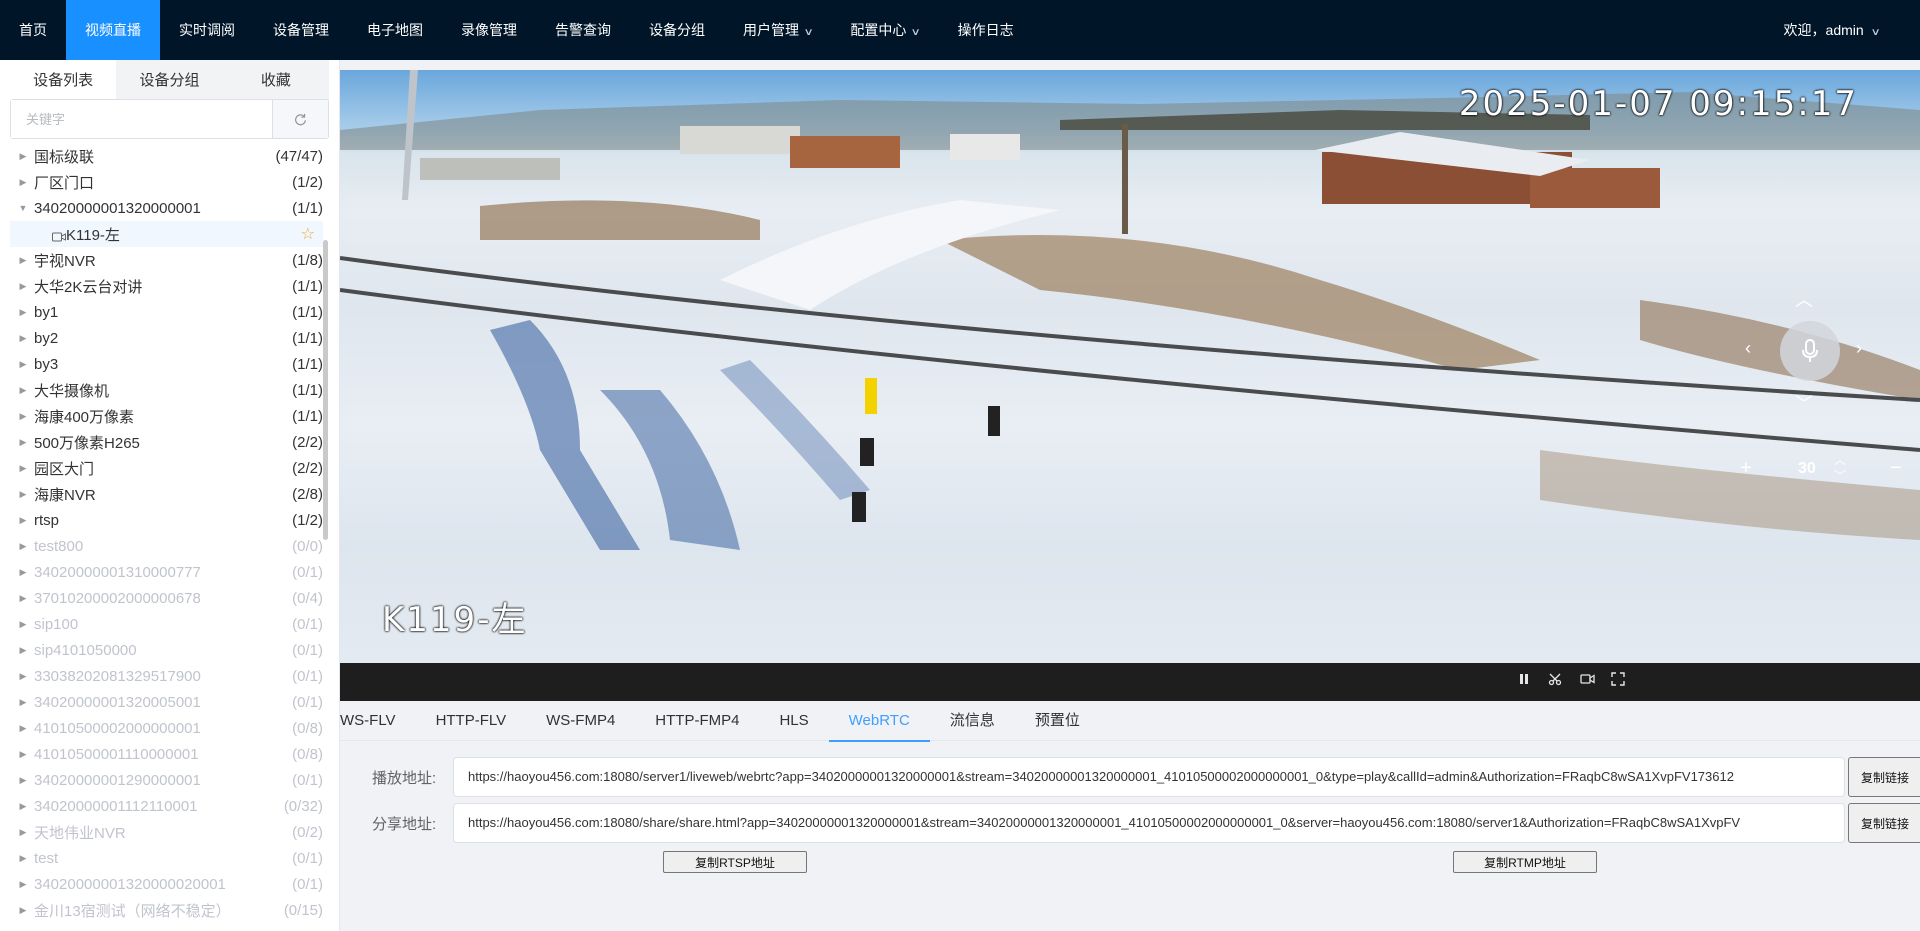 This screenshot has height=931, width=1920. I want to click on tree-item: ▶ 34020000001310000777 (0/1), so click(166, 572).